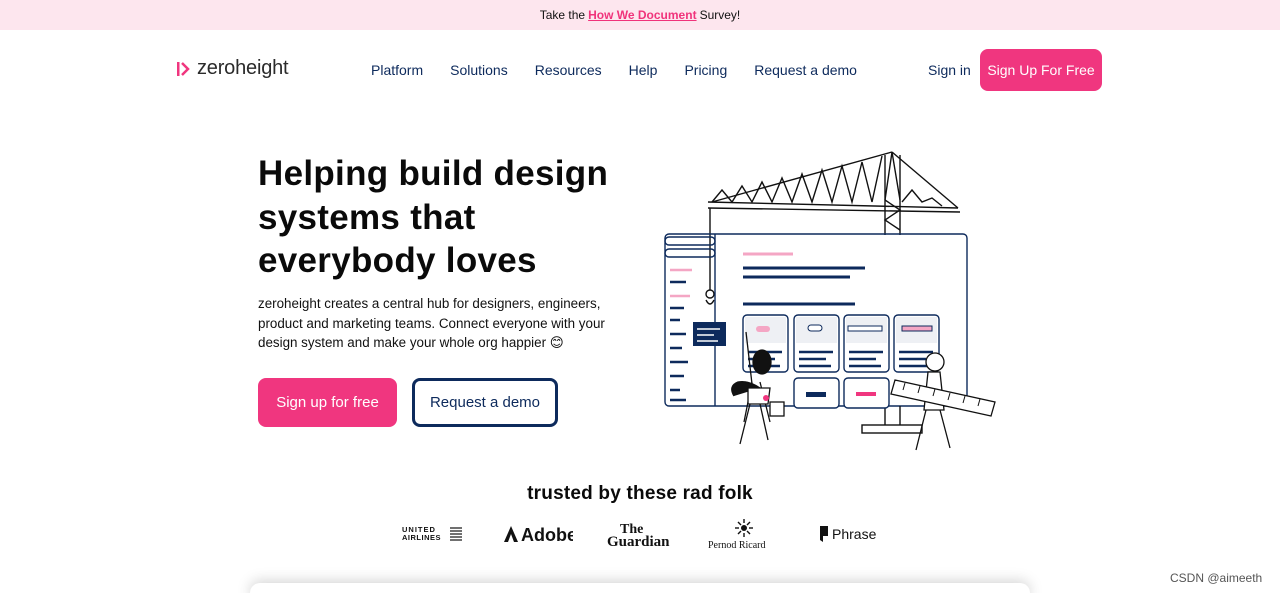  What do you see at coordinates (737, 545) in the screenshot?
I see `svg-text: Pernod Ricard` at bounding box center [737, 545].